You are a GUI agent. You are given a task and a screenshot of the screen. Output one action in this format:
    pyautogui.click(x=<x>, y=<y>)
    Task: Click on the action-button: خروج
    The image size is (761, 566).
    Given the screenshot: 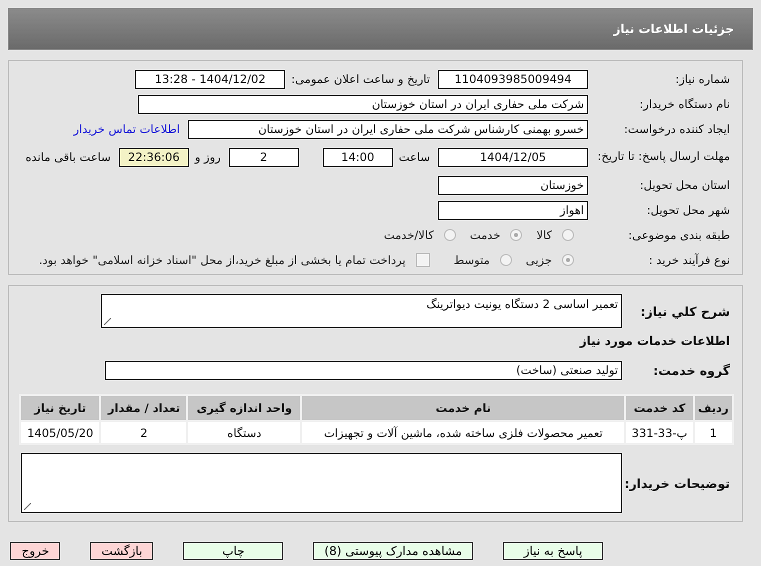 What is the action you would take?
    pyautogui.click(x=35, y=551)
    